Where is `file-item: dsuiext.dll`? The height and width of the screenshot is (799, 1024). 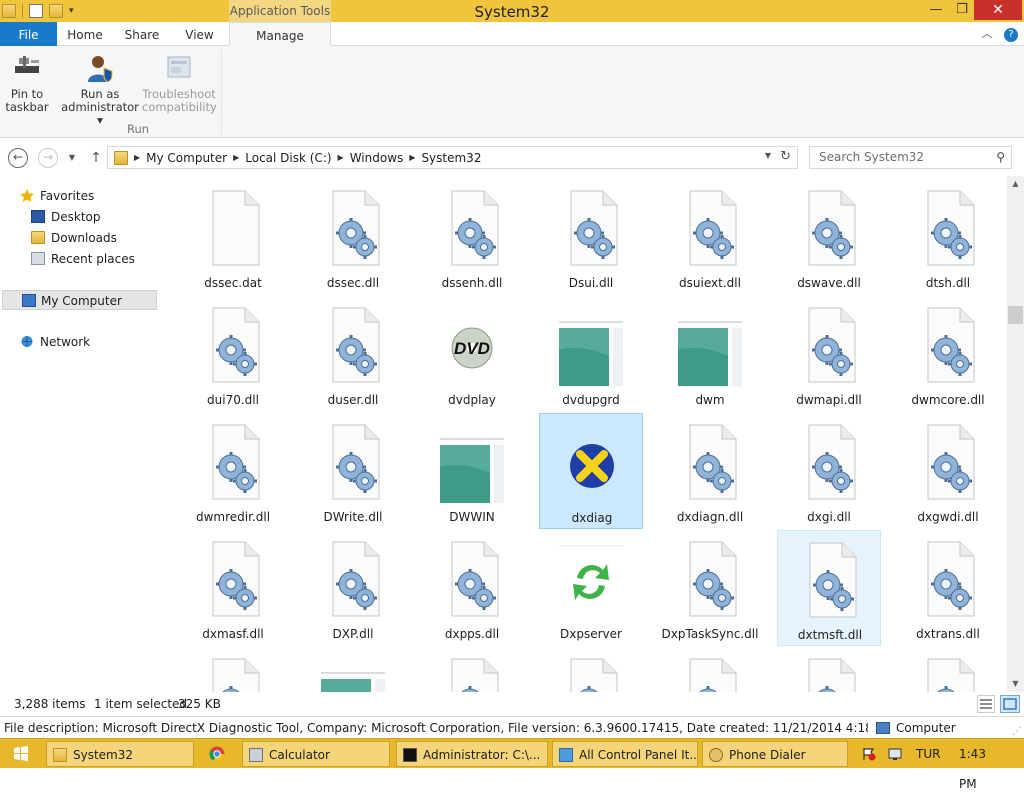 file-item: dsuiext.dll is located at coordinates (710, 237).